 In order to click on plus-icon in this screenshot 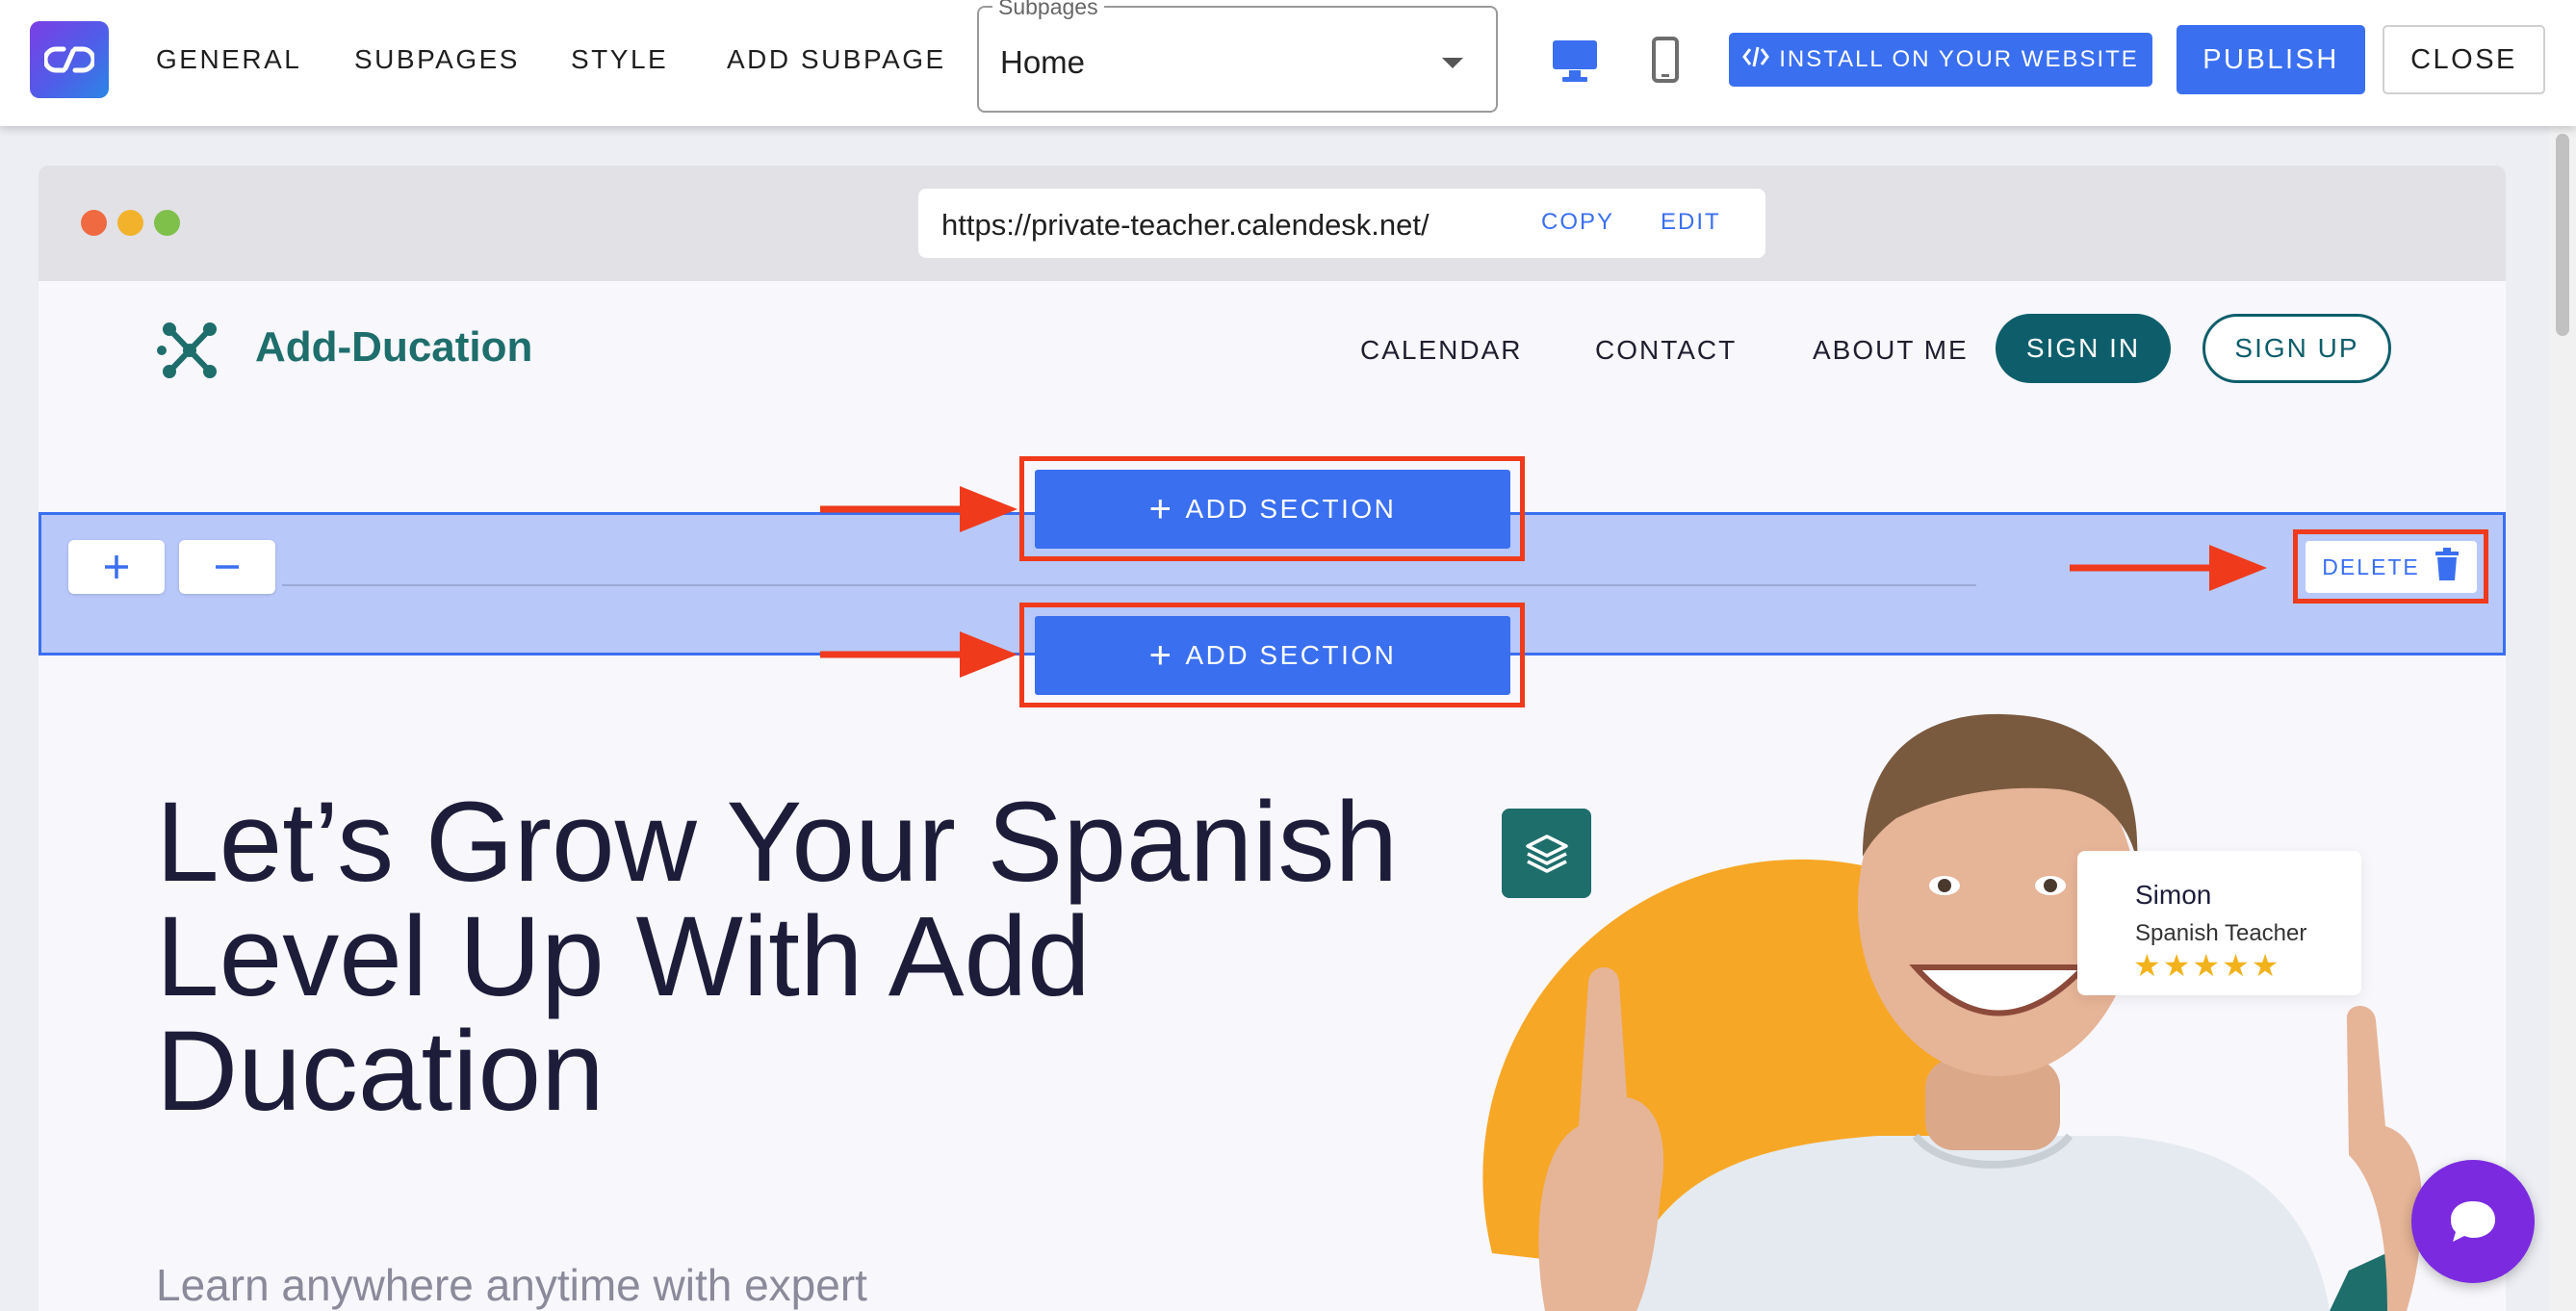, I will do `click(117, 566)`.